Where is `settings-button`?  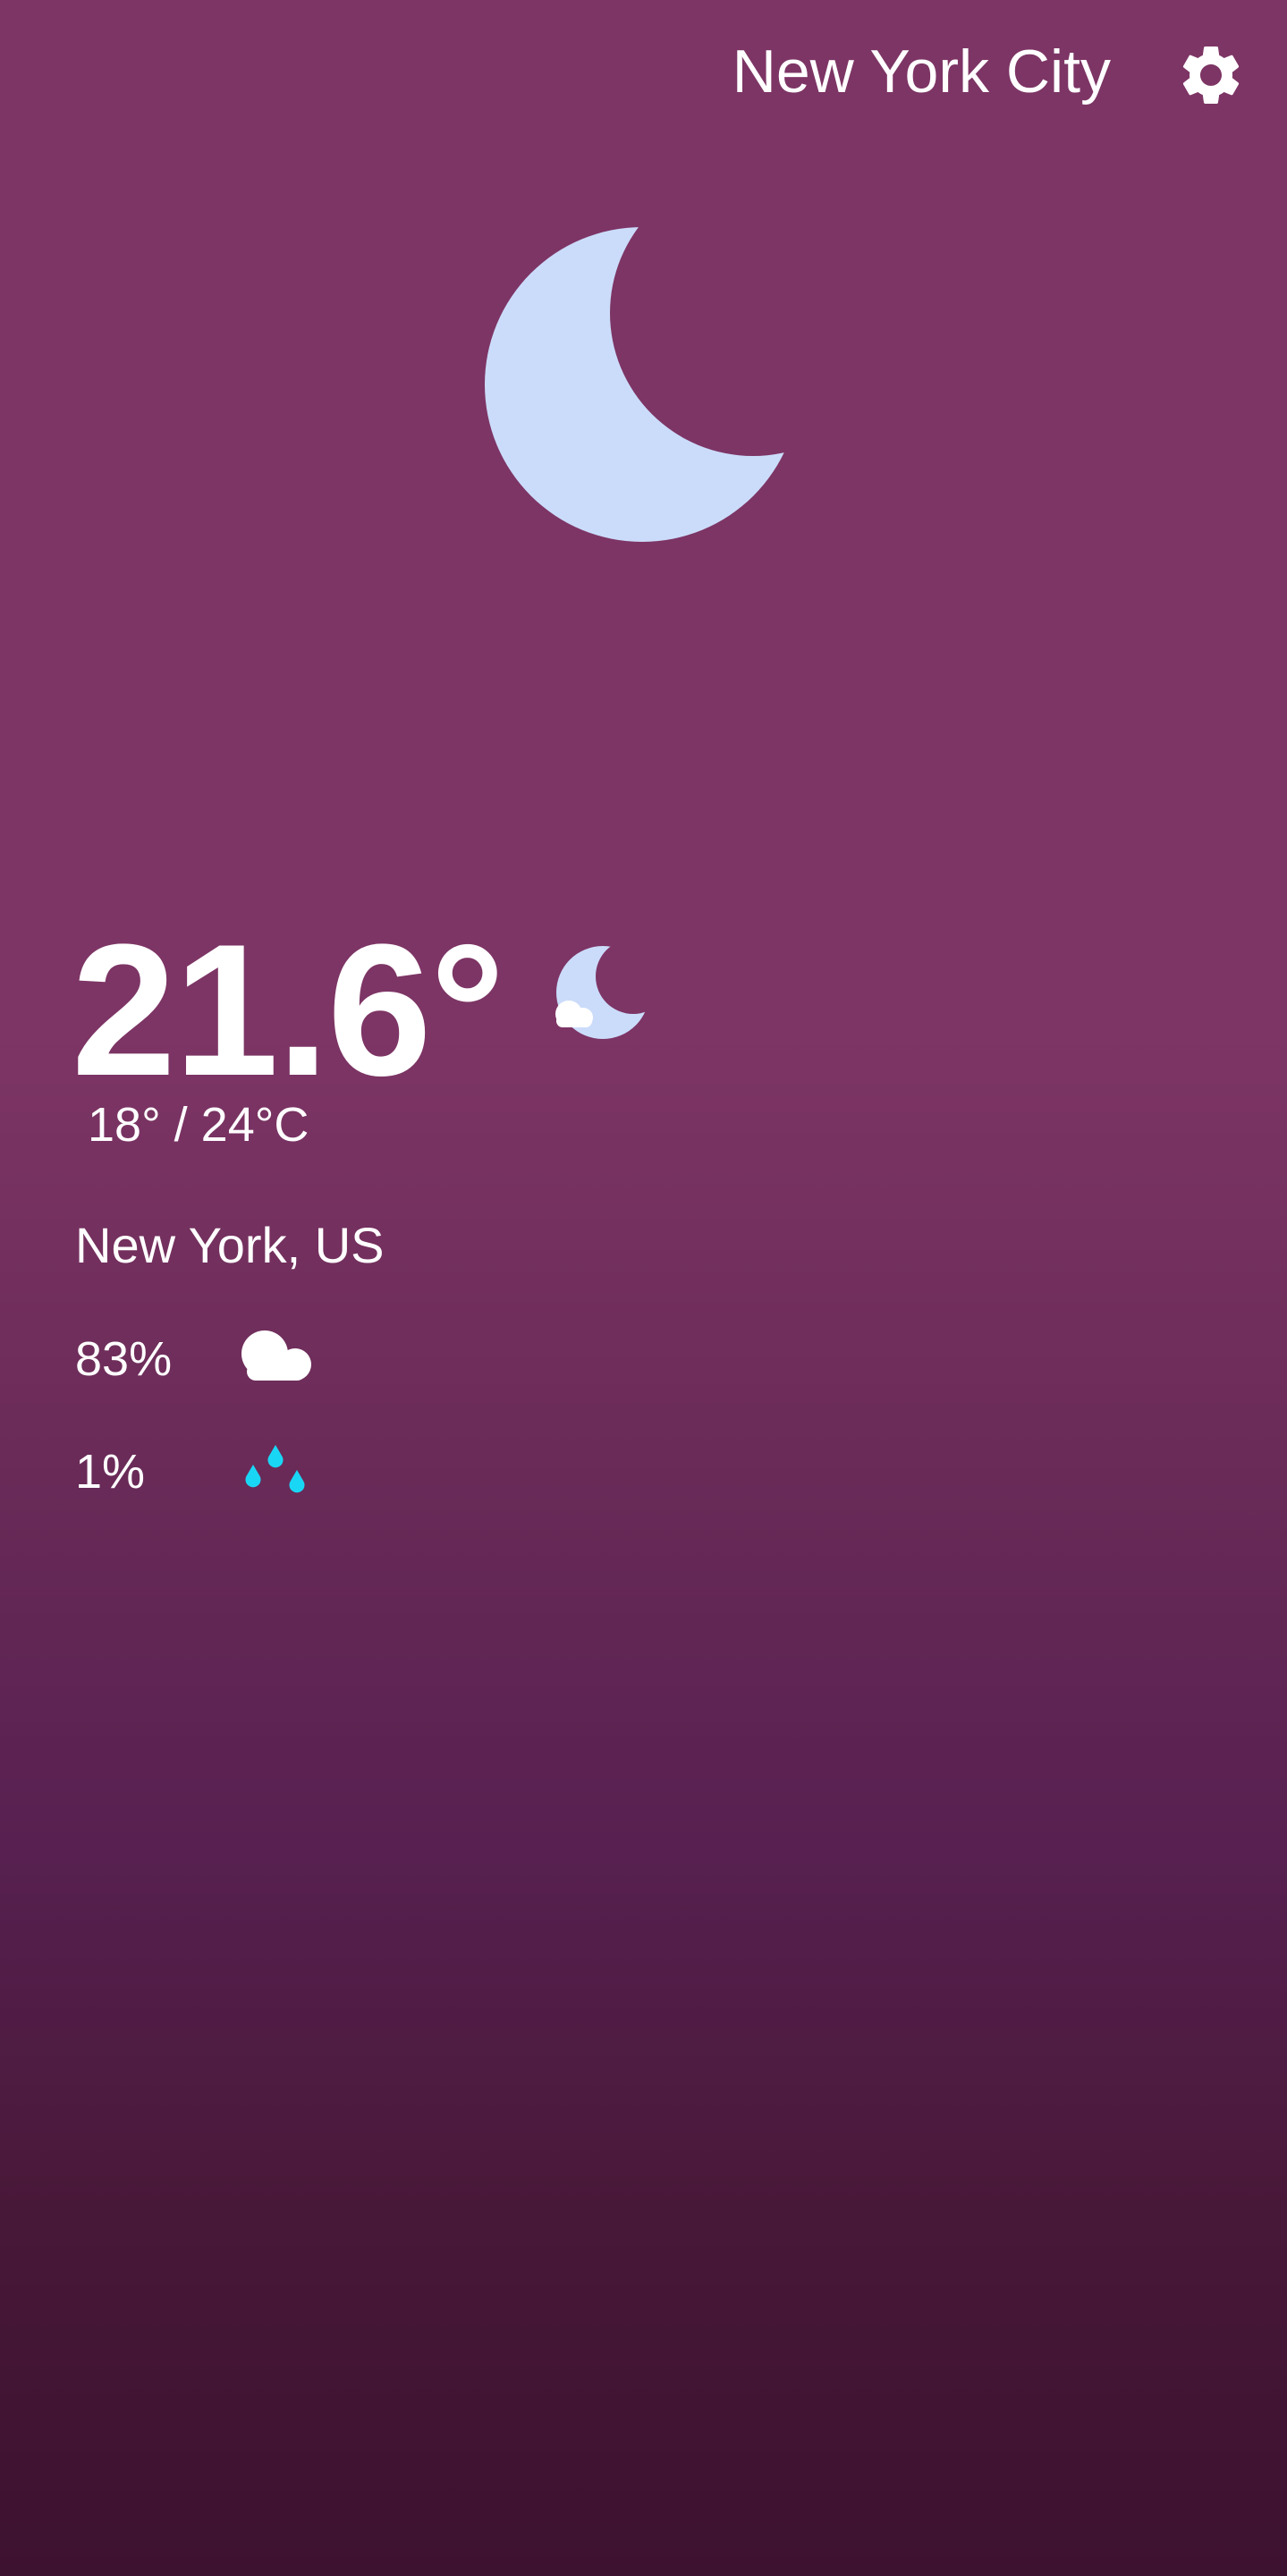 settings-button is located at coordinates (1211, 75).